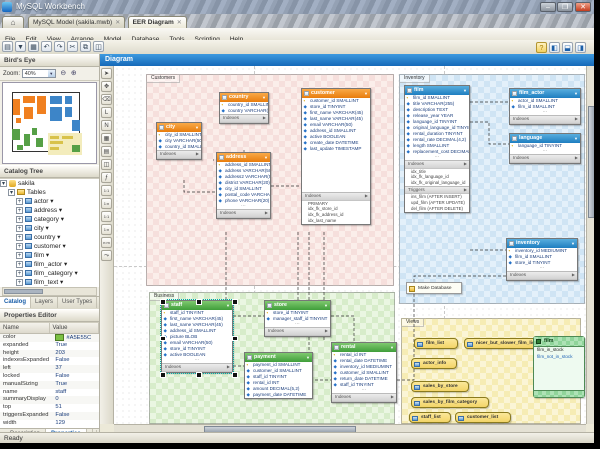 The height and width of the screenshot is (449, 600). Describe the element at coordinates (49, 246) in the screenshot. I see `tree-table-customer: + customer ▾` at that location.